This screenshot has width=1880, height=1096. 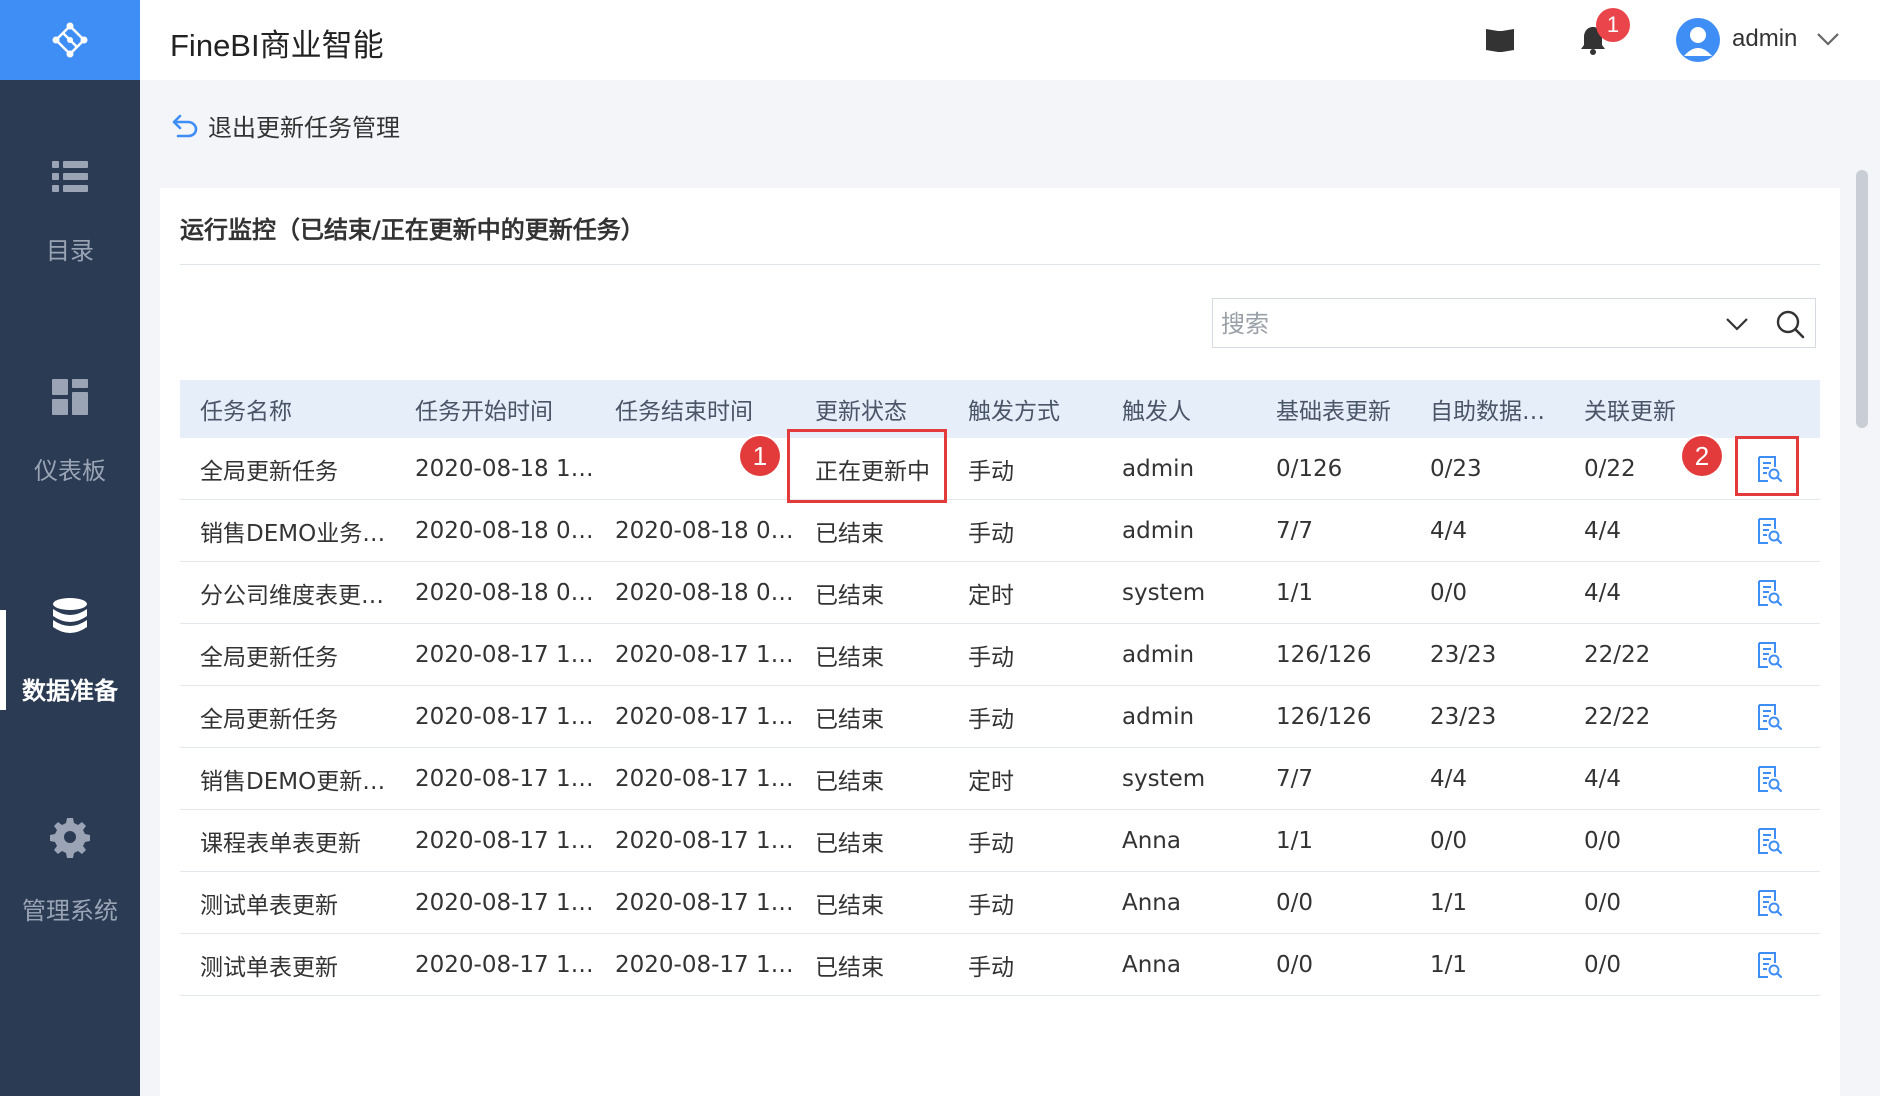 What do you see at coordinates (1010, 40) in the screenshot?
I see `top-header: FineBI商业智能 1 admin` at bounding box center [1010, 40].